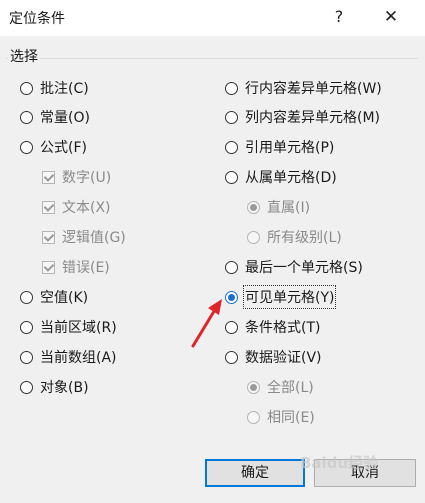 Image resolution: width=425 pixels, height=503 pixels. I want to click on radio-objects: 对象(B), so click(54, 387).